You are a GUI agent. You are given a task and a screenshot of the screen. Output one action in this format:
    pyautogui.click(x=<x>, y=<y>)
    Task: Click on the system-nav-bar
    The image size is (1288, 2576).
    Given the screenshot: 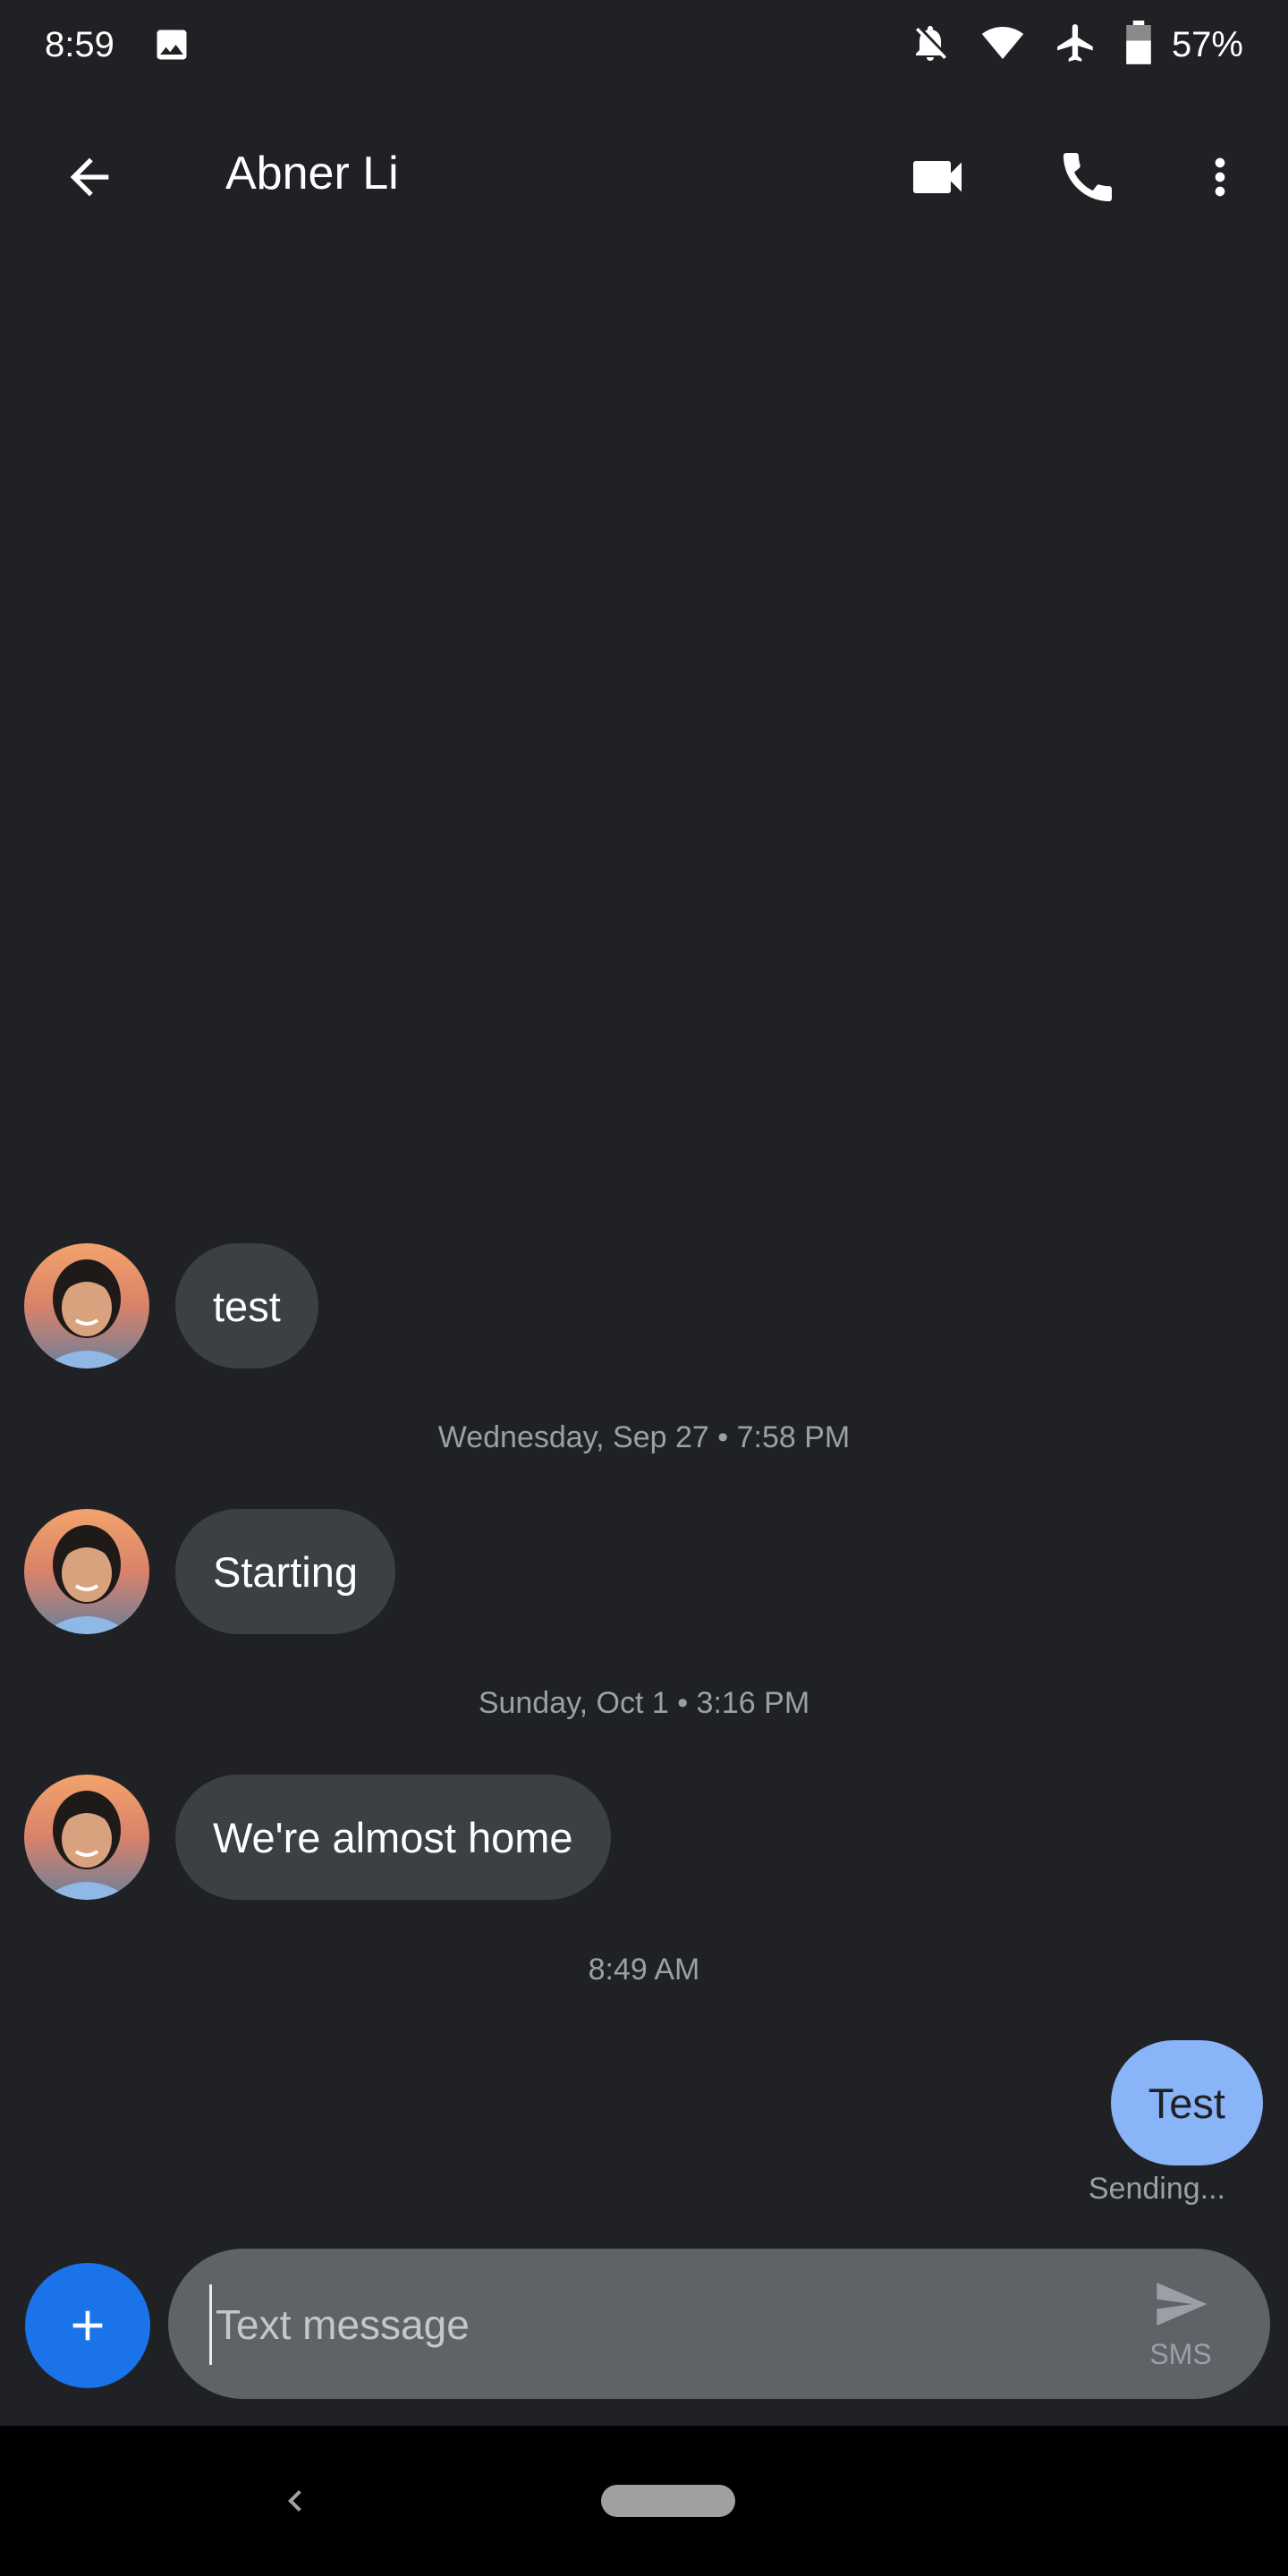 What is the action you would take?
    pyautogui.click(x=644, y=2501)
    